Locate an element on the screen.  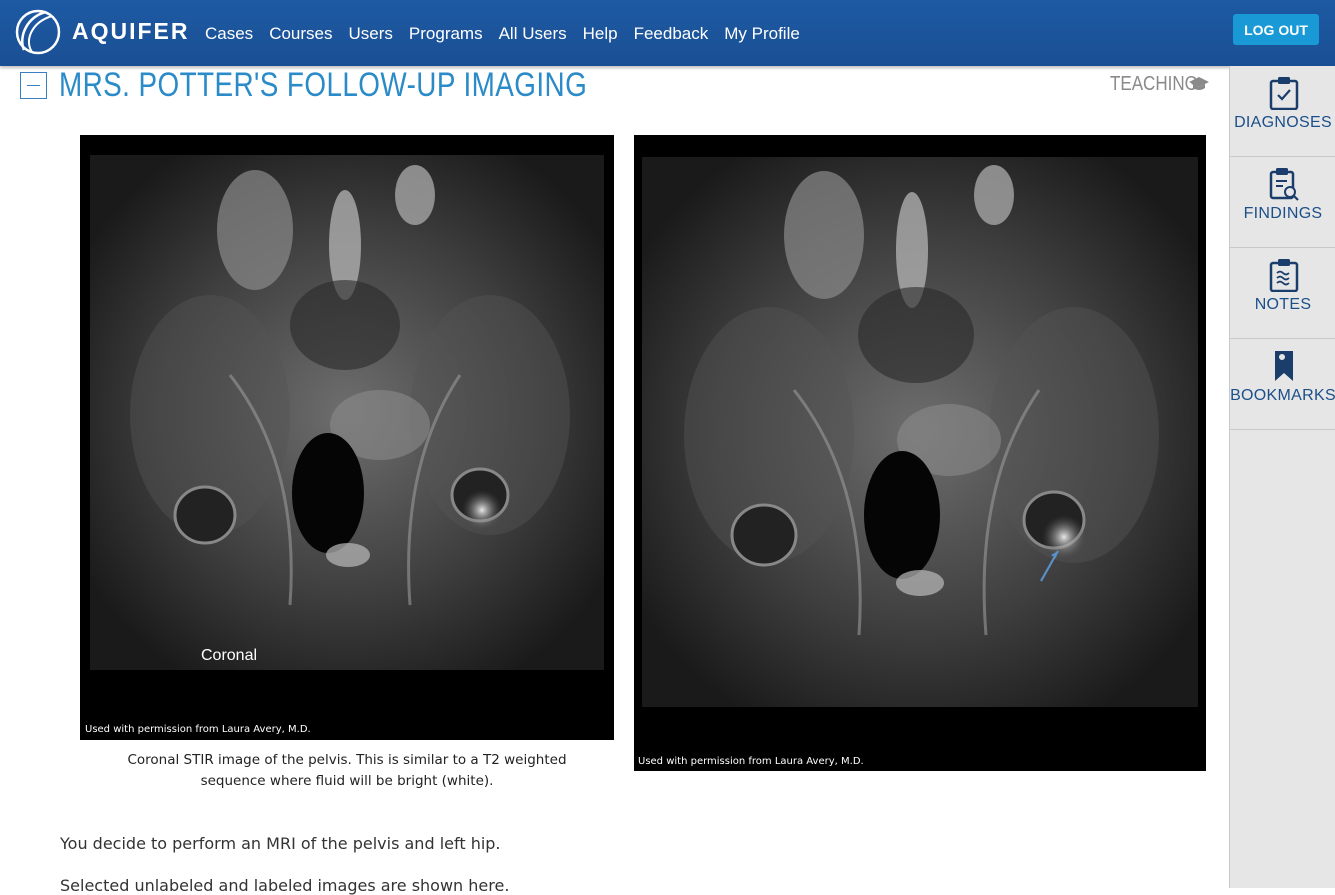
brand-name: AQUIFER is located at coordinates (131, 31).